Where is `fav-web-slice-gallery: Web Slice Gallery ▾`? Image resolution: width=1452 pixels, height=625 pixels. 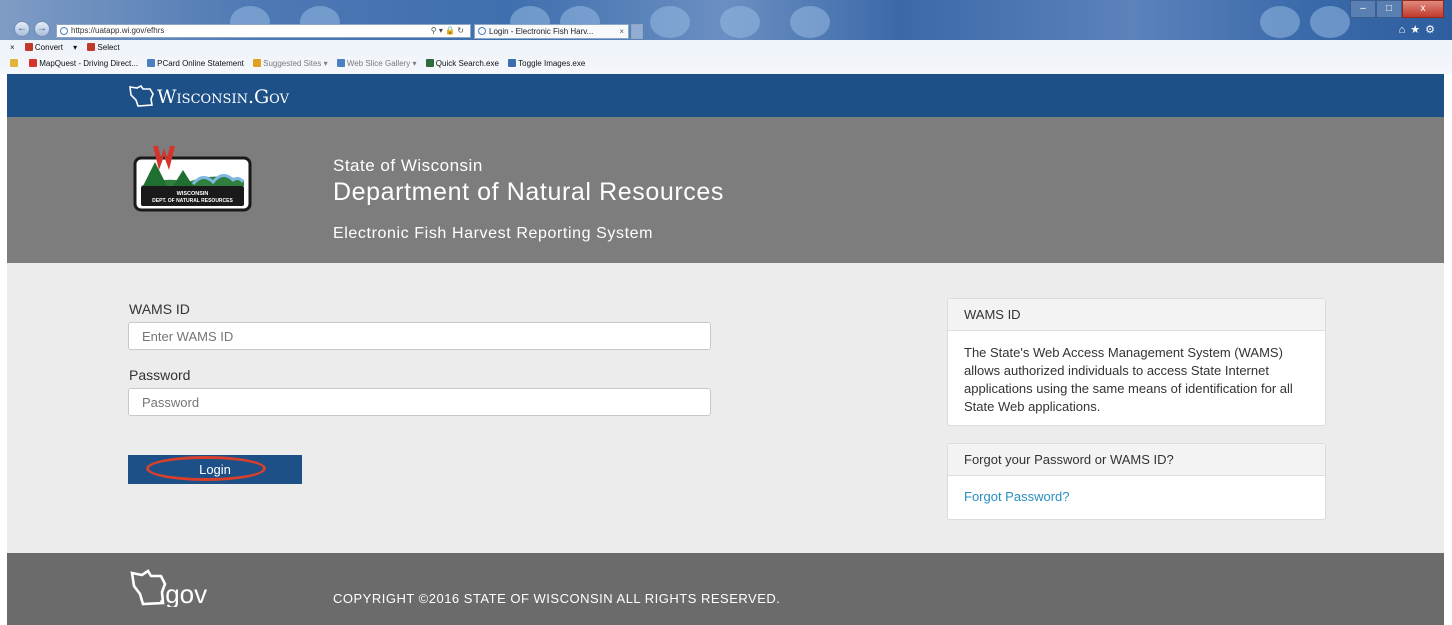
fav-web-slice-gallery: Web Slice Gallery ▾ is located at coordinates (376, 63).